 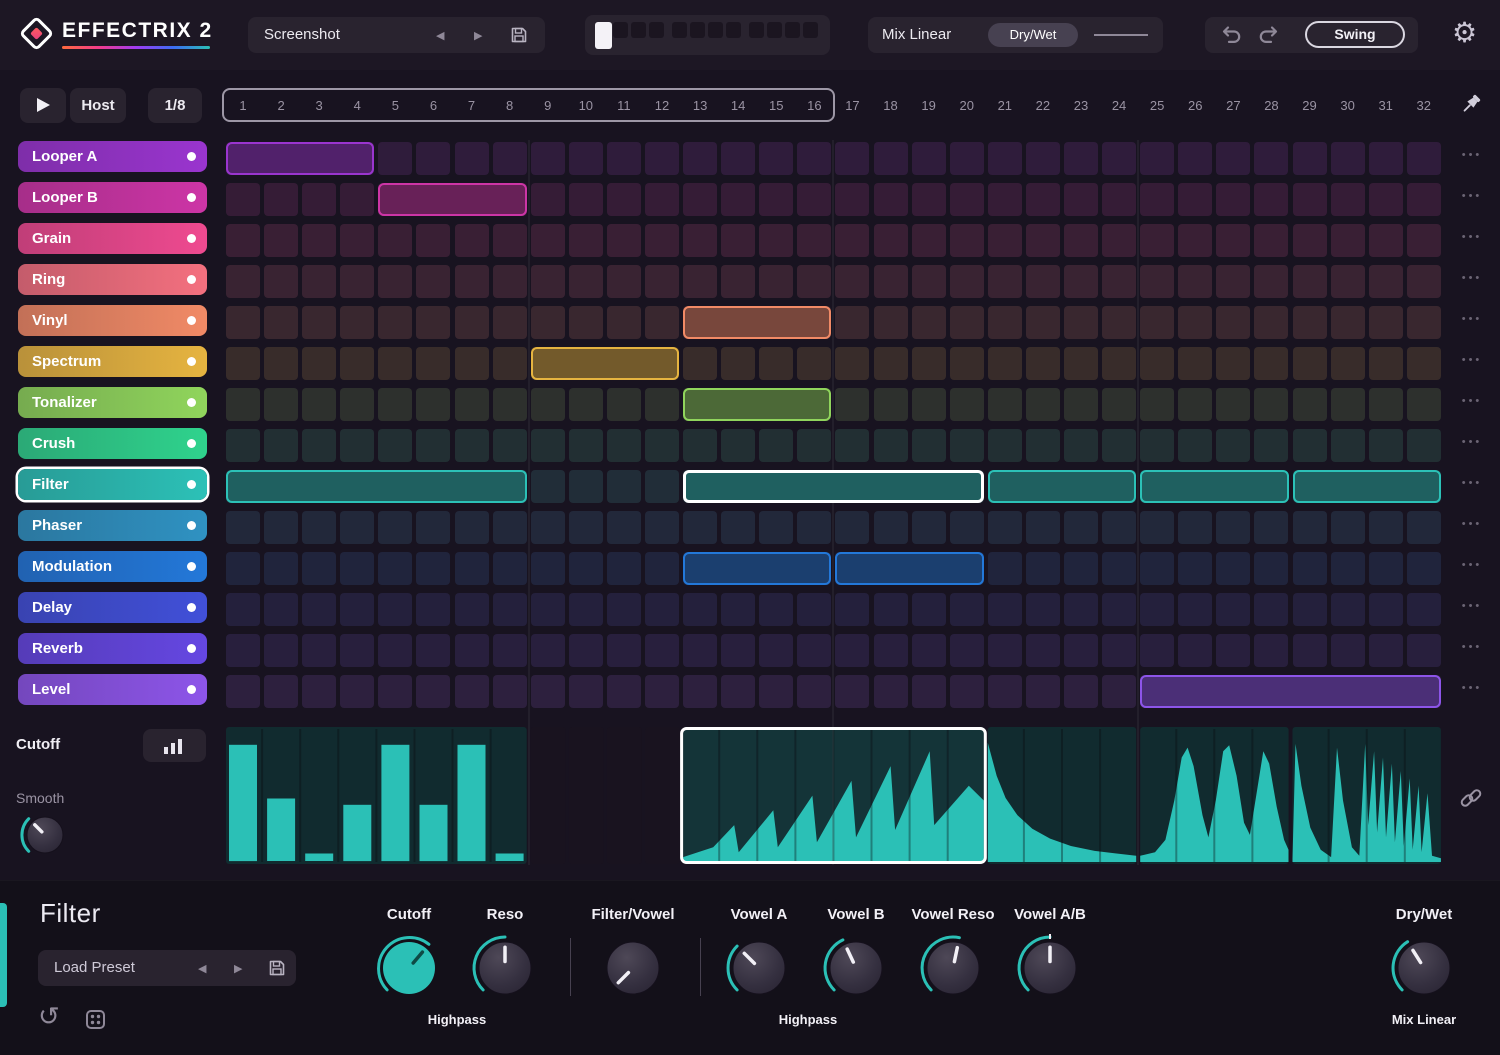 What do you see at coordinates (1050, 968) in the screenshot?
I see `knob-vowel-a-b` at bounding box center [1050, 968].